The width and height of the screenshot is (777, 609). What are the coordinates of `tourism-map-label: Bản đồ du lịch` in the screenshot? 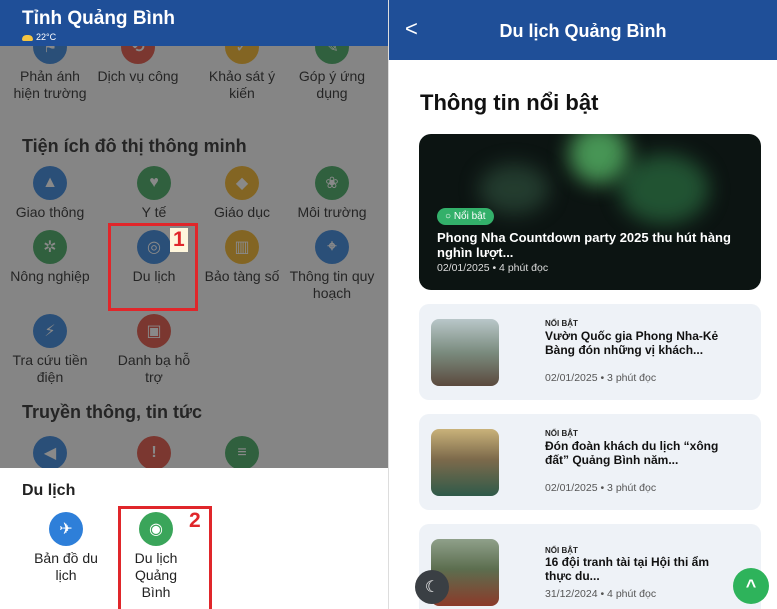 It's located at (66, 566).